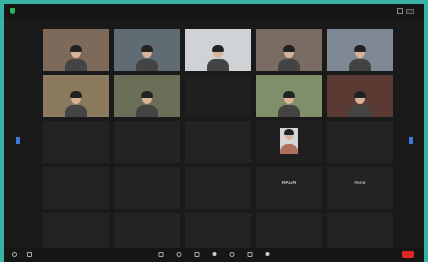  I want to click on participant-name: Pone, so click(360, 183).